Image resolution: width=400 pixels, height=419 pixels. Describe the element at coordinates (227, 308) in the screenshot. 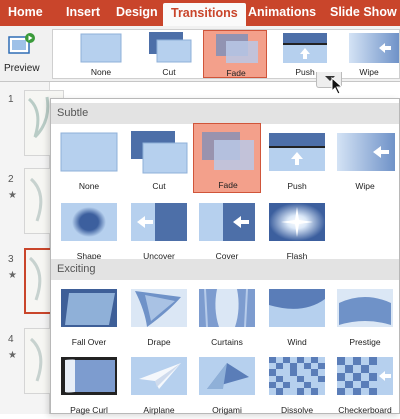

I see `curtains-transition-icon` at that location.